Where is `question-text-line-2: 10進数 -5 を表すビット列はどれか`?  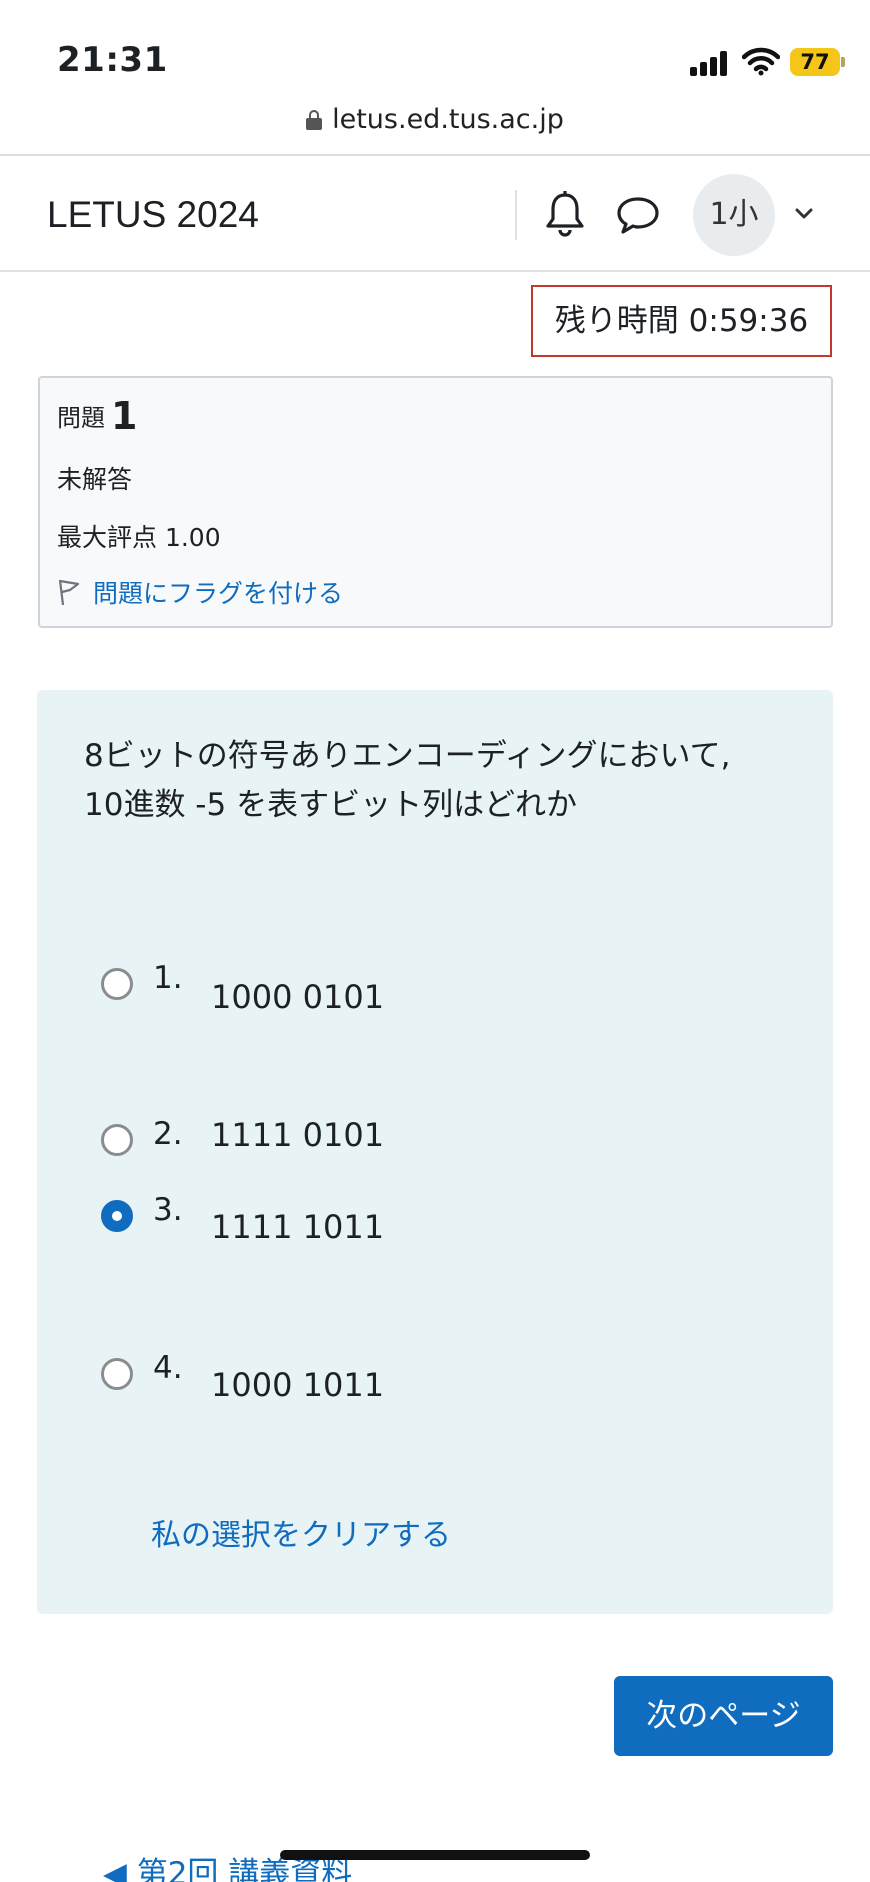 question-text-line-2: 10進数 -5 を表すビット列はどれか is located at coordinates (331, 805).